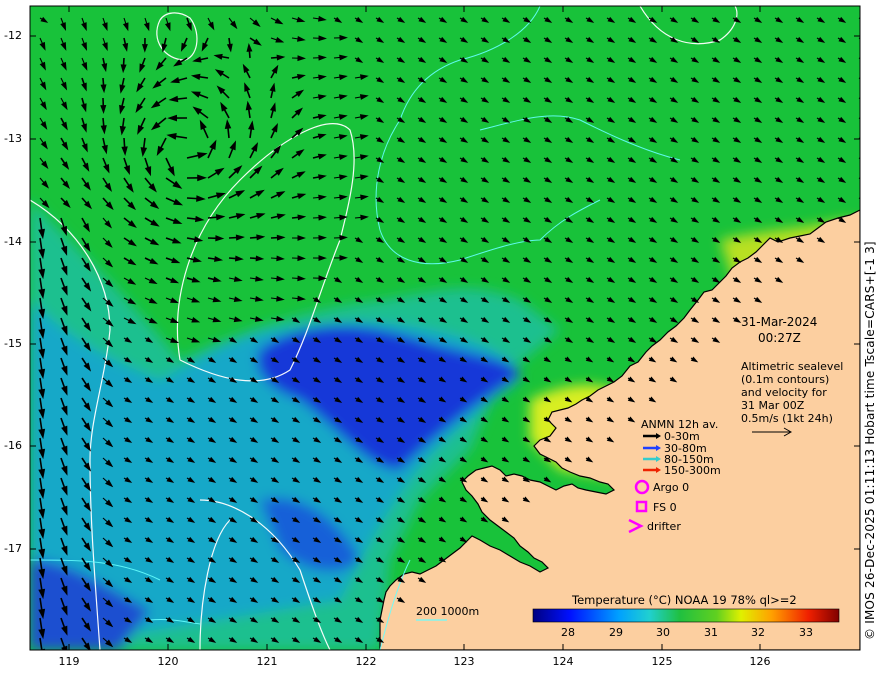 The image size is (880, 680). Describe the element at coordinates (464, 661) in the screenshot. I see `lon-tick: 123` at that location.